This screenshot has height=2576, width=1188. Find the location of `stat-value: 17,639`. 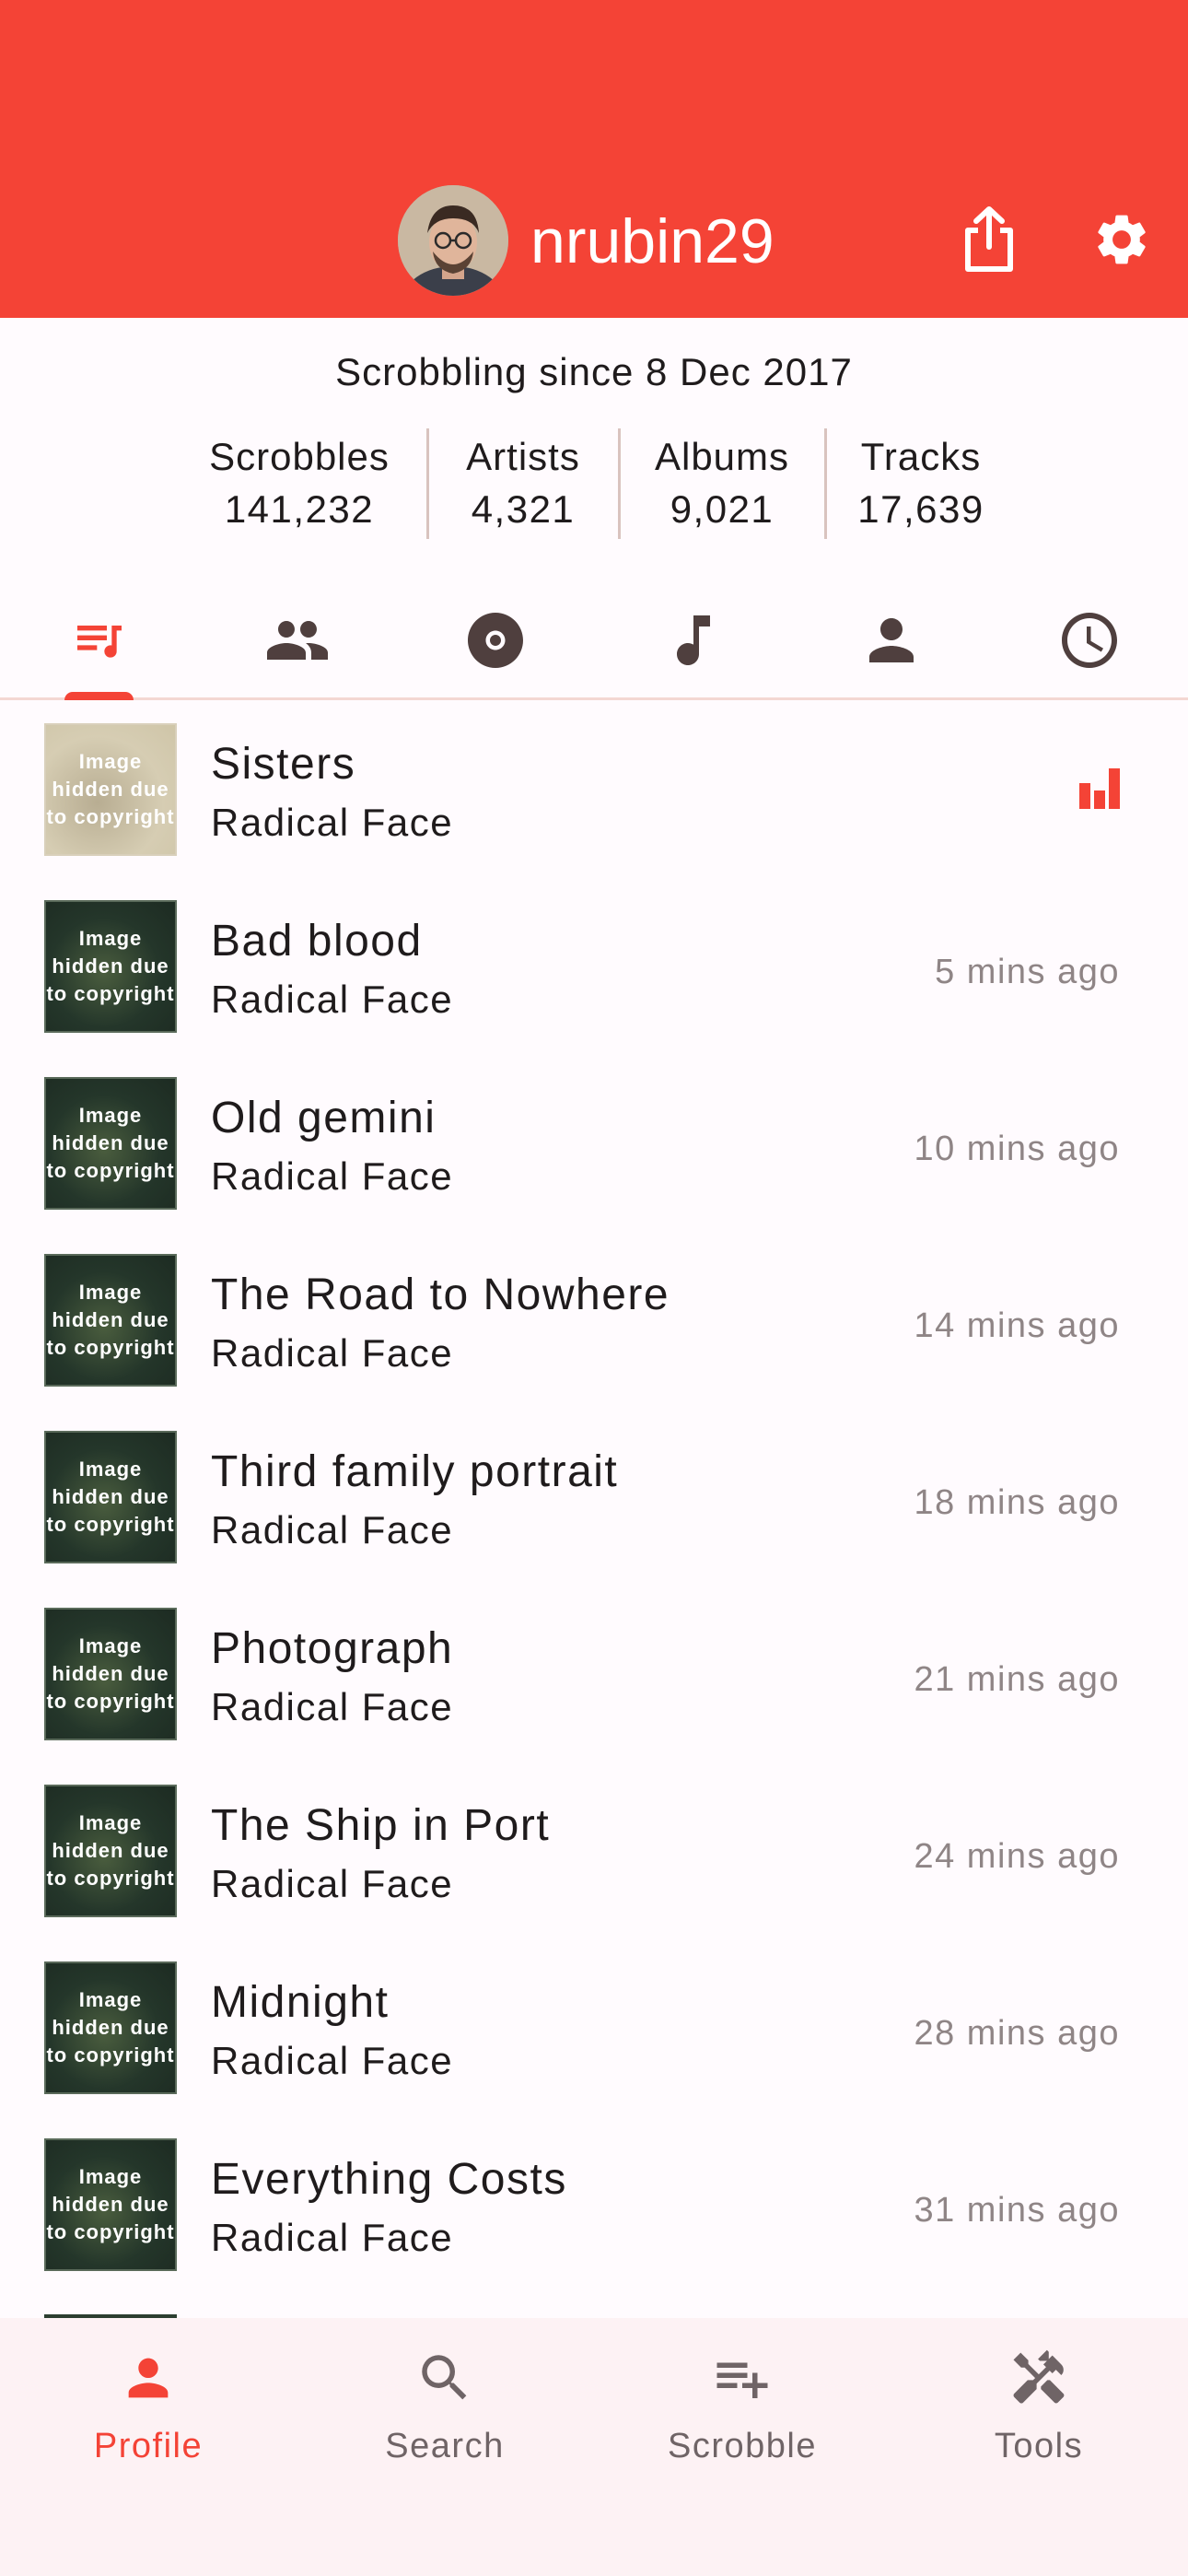

stat-value: 17,639 is located at coordinates (920, 509).